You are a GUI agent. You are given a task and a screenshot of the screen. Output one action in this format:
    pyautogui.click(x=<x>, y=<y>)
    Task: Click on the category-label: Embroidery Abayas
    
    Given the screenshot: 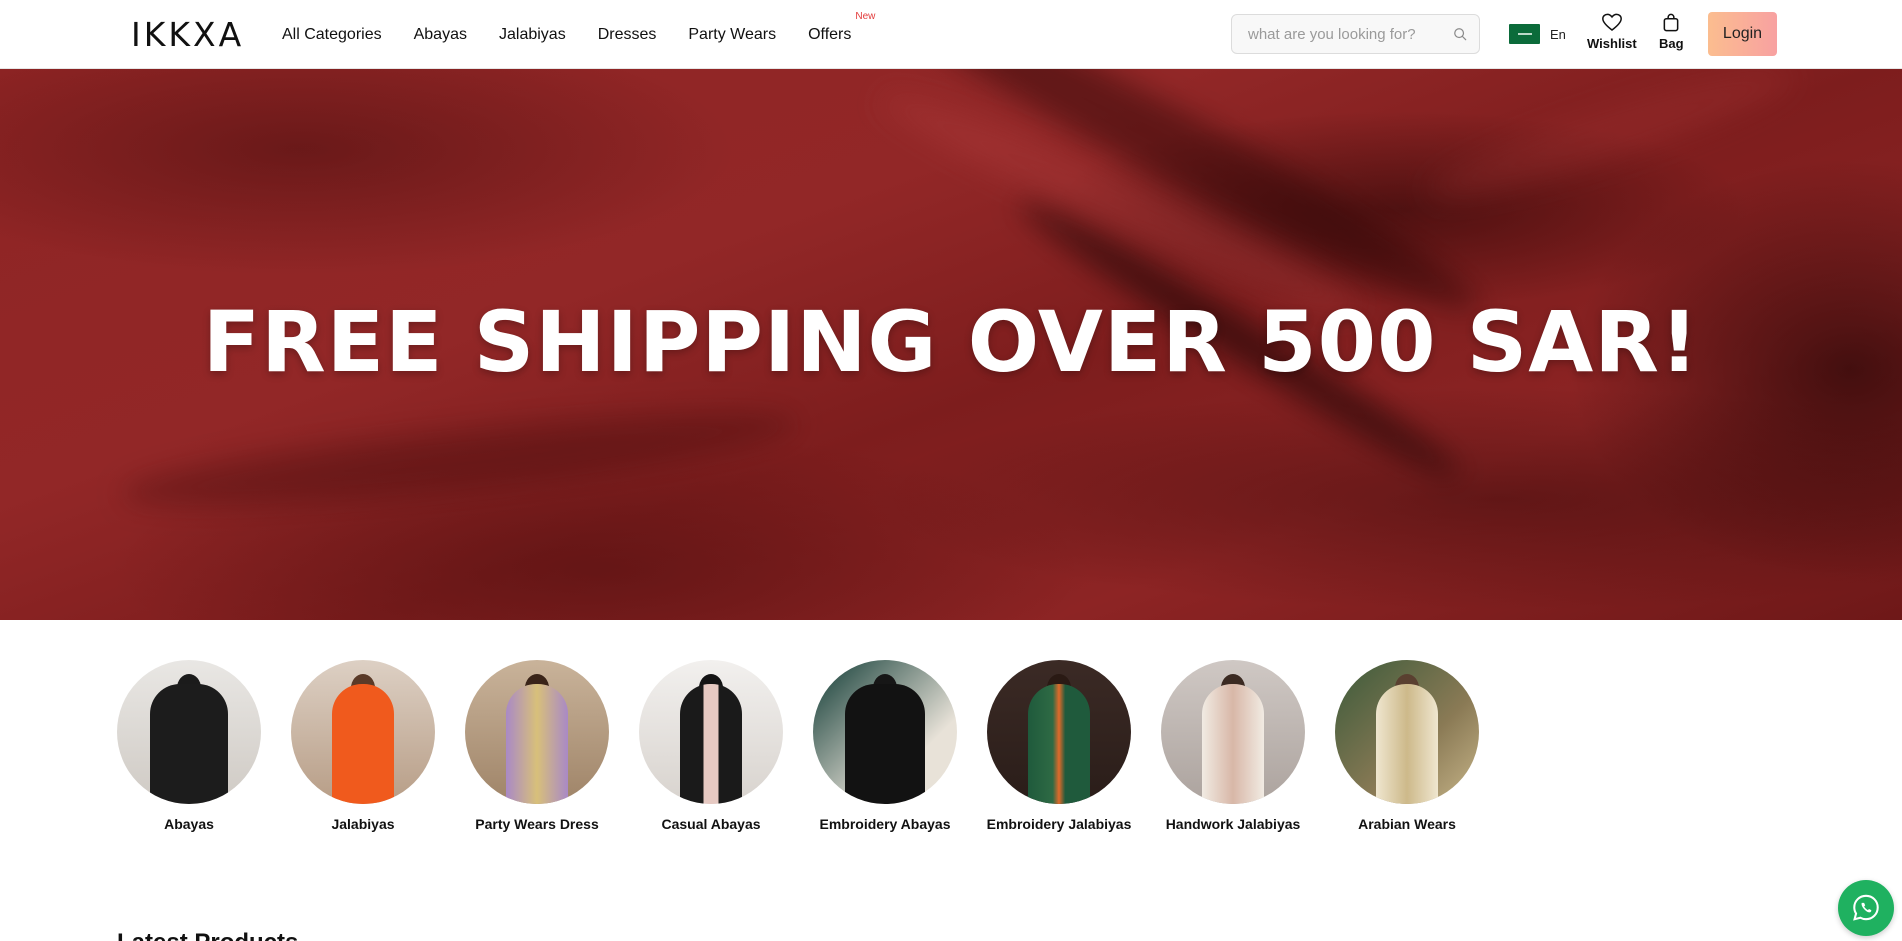 What is the action you would take?
    pyautogui.click(x=885, y=824)
    